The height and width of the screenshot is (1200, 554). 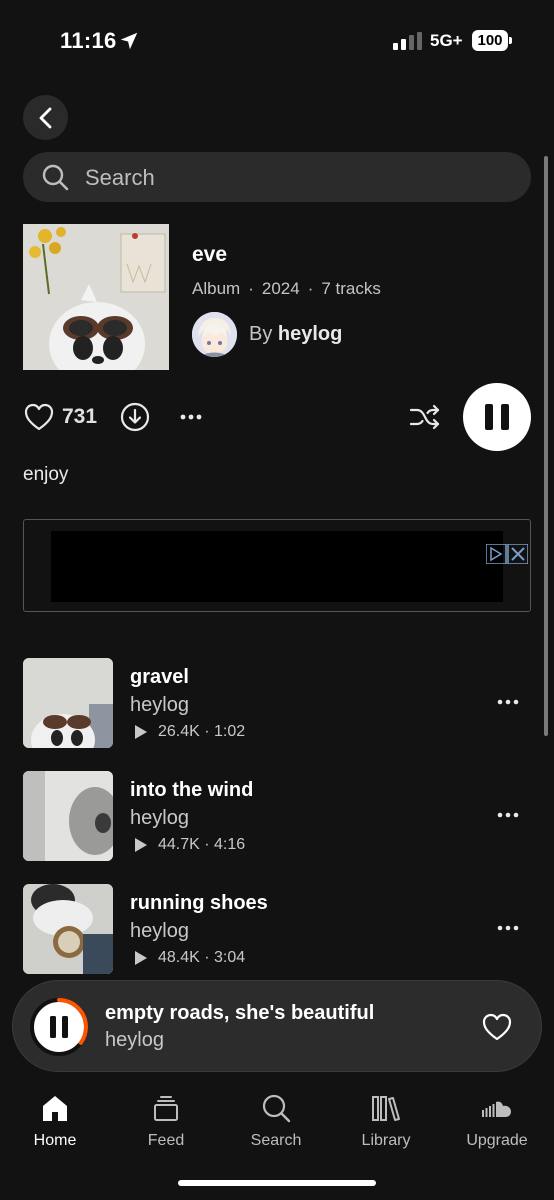 I want to click on home-icon, so click(x=55, y=1108).